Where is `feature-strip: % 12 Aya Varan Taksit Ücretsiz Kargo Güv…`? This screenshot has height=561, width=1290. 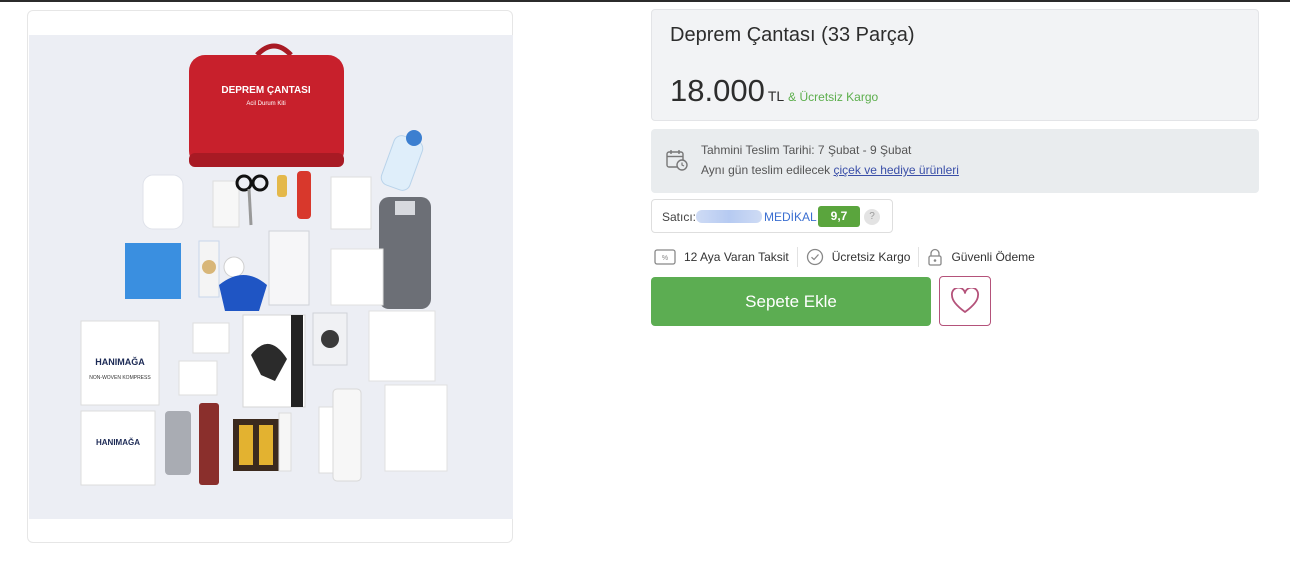
feature-strip: % 12 Aya Varan Taksit Ücretsiz Kargo Güv… is located at coordinates (844, 257).